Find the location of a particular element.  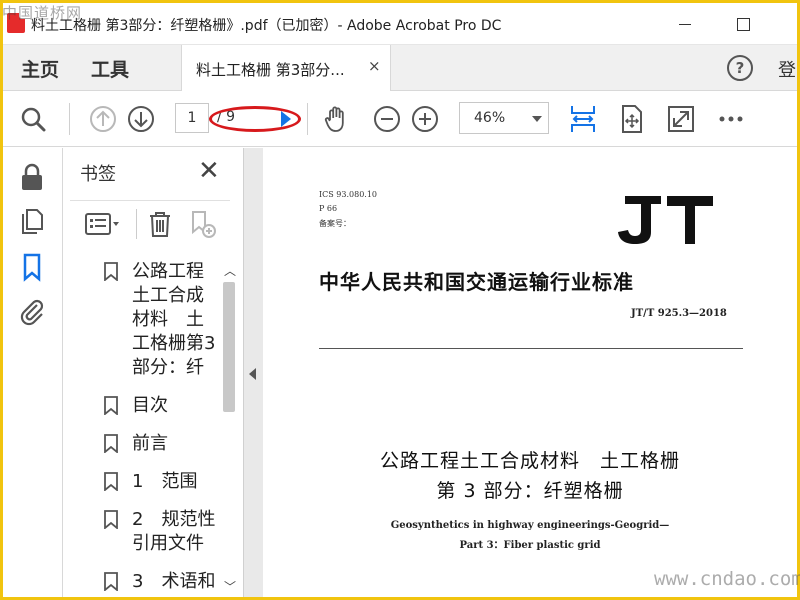

hand-icon is located at coordinates (337, 119).